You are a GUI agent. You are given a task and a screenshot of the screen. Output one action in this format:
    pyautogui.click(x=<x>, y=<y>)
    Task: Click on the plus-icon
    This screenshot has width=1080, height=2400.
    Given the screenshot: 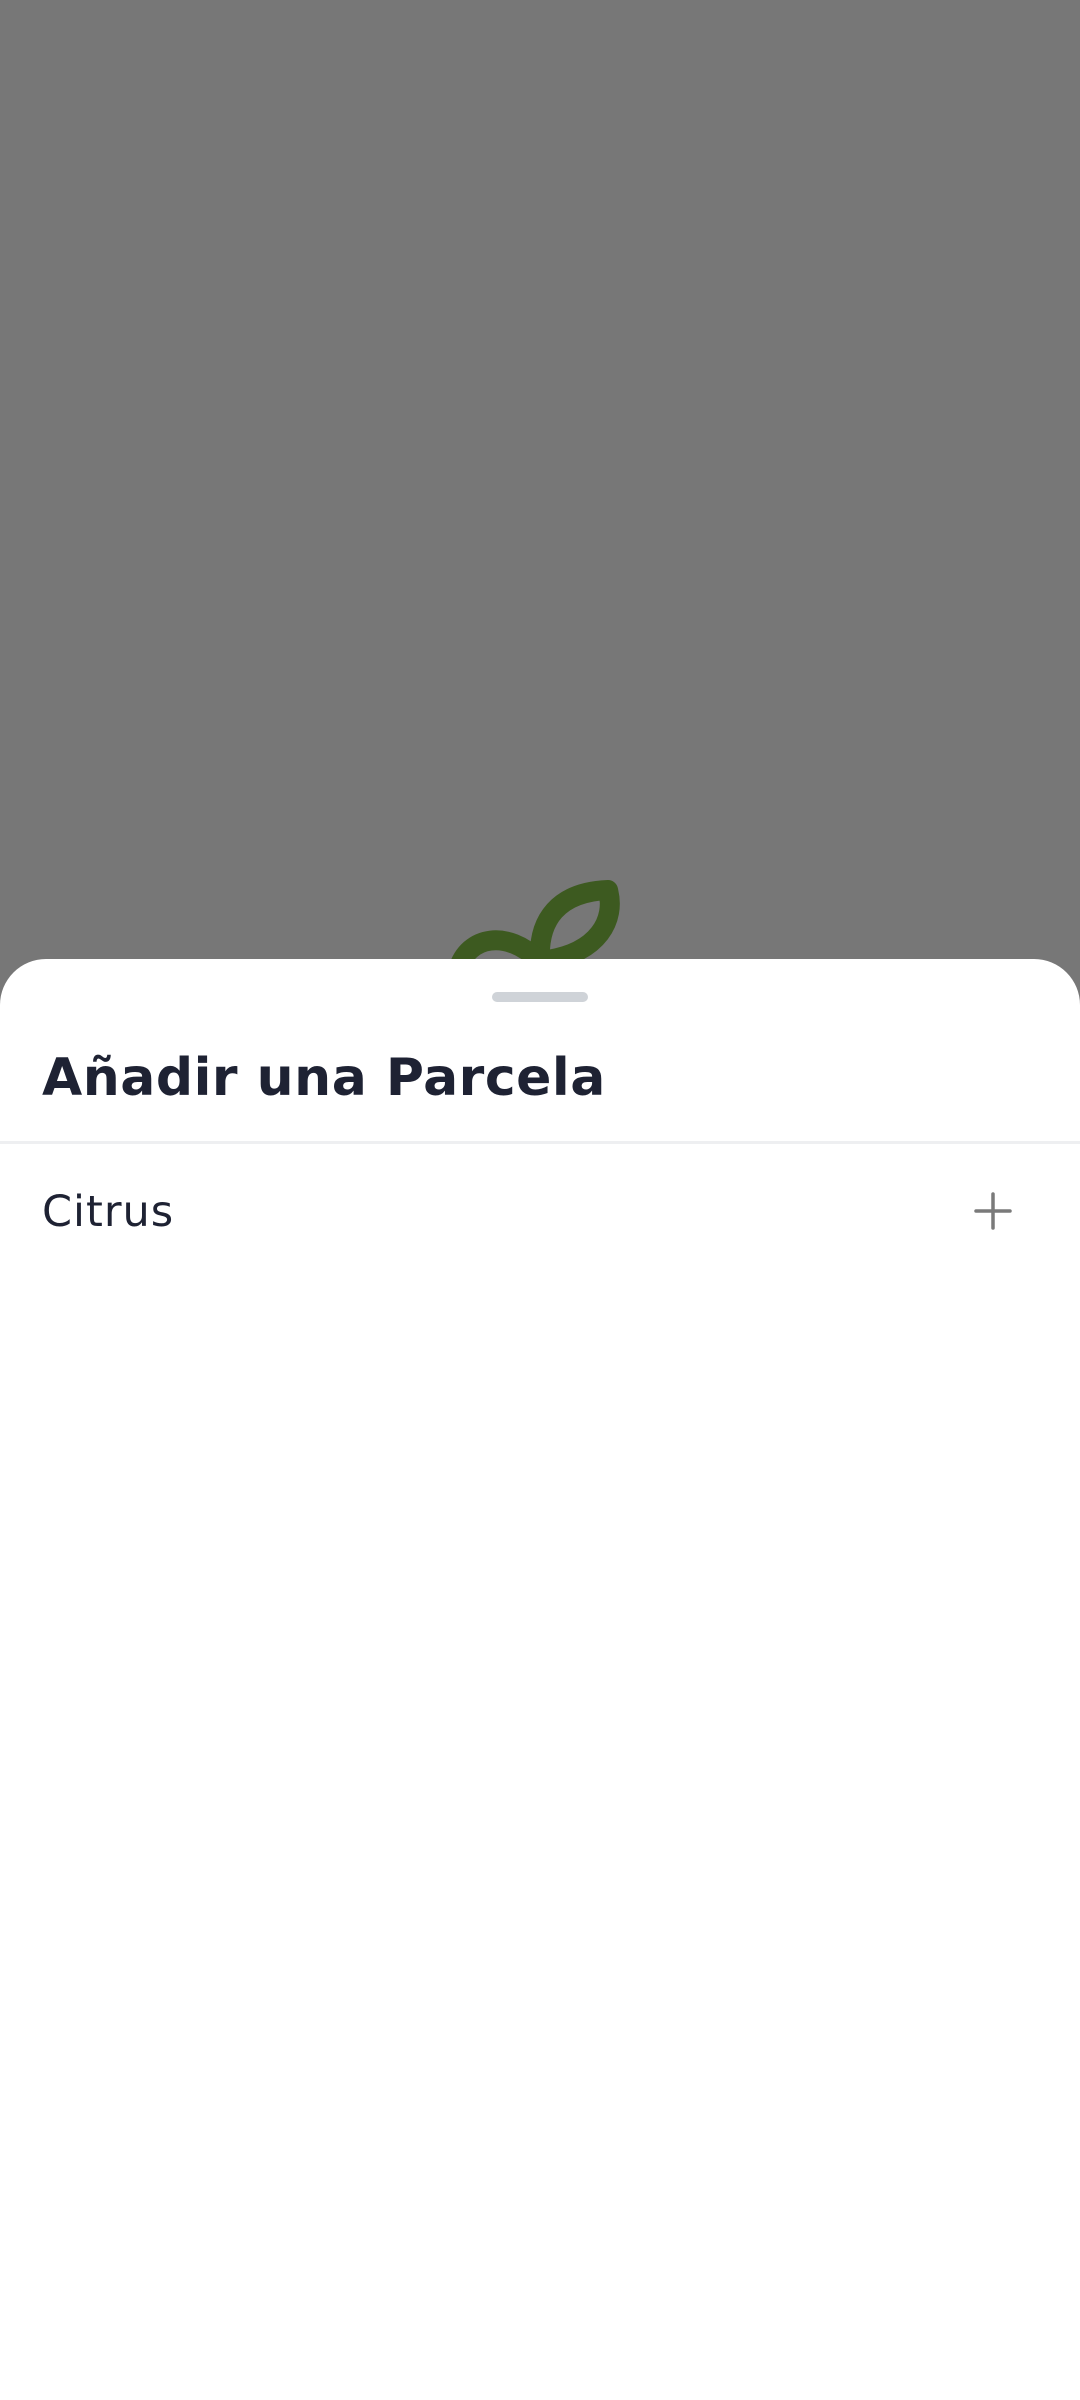 What is the action you would take?
    pyautogui.click(x=993, y=1211)
    